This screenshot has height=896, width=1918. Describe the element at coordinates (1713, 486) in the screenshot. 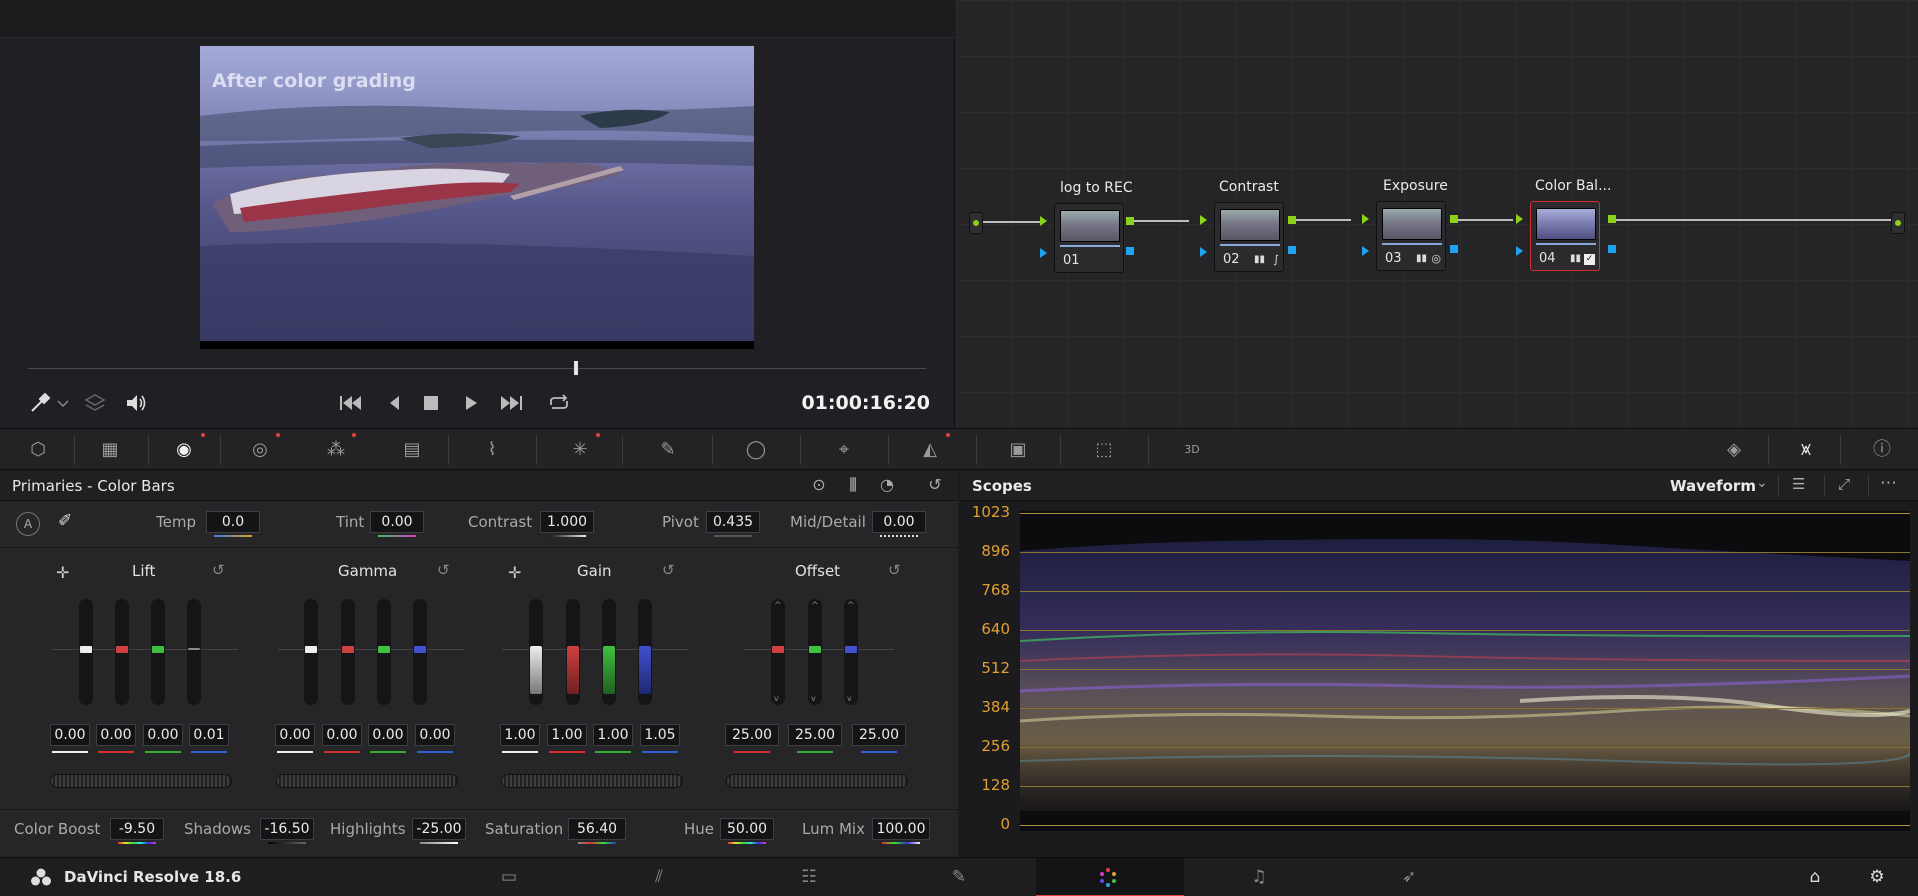

I see `scope-mode-dropdown: Waveform` at that location.